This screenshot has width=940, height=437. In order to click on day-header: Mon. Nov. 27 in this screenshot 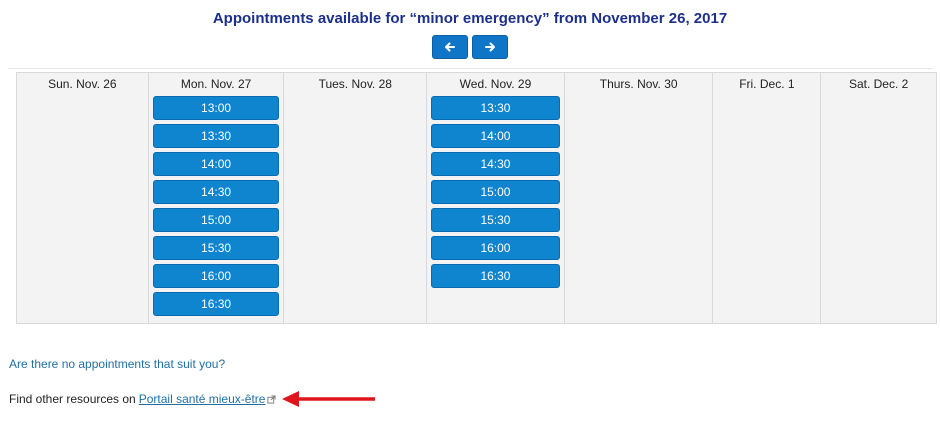, I will do `click(216, 84)`.